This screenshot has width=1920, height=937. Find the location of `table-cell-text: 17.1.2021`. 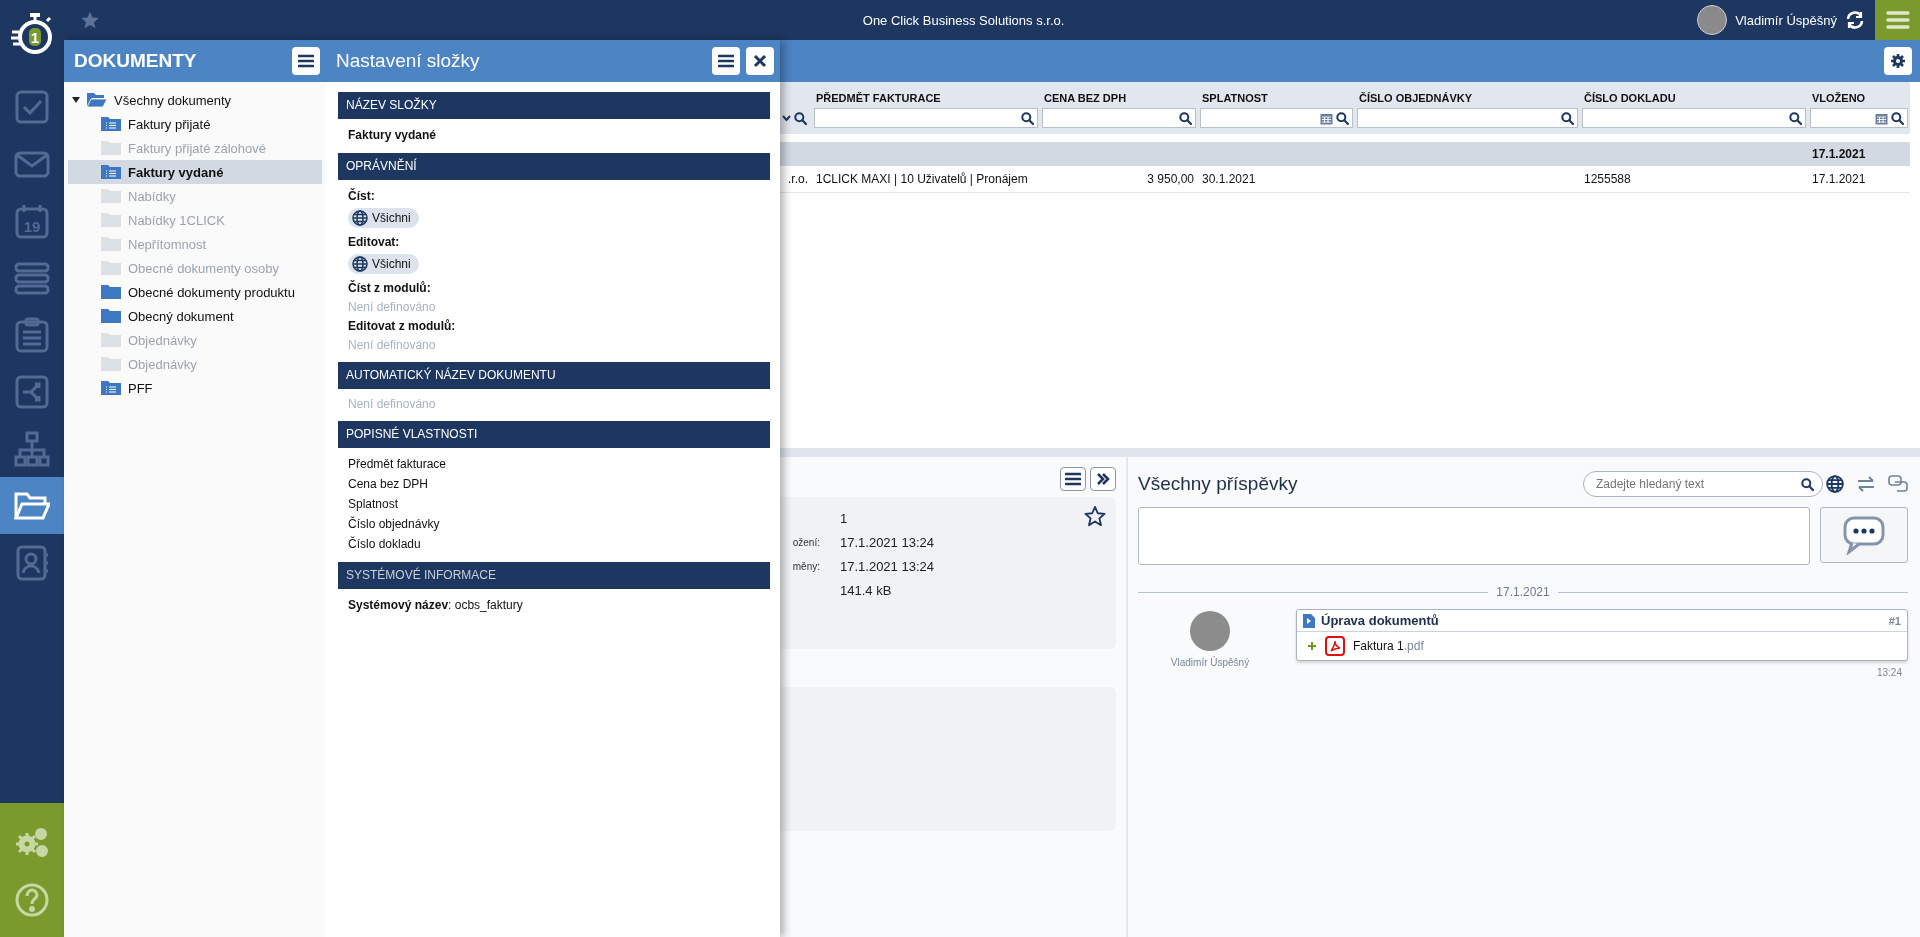

table-cell-text: 17.1.2021 is located at coordinates (1839, 179).